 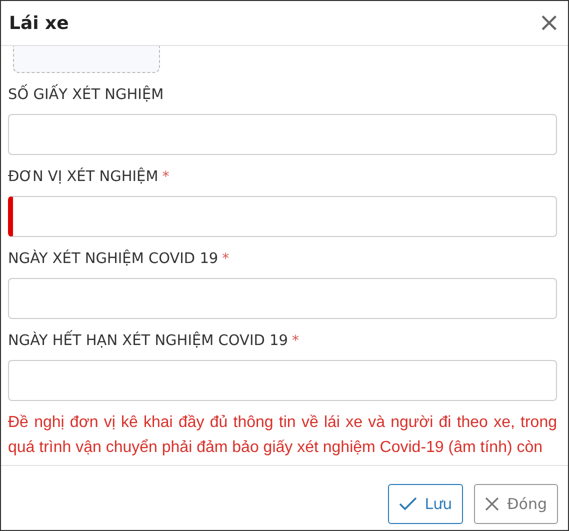 What do you see at coordinates (516, 504) in the screenshot?
I see `close-button: Đóng` at bounding box center [516, 504].